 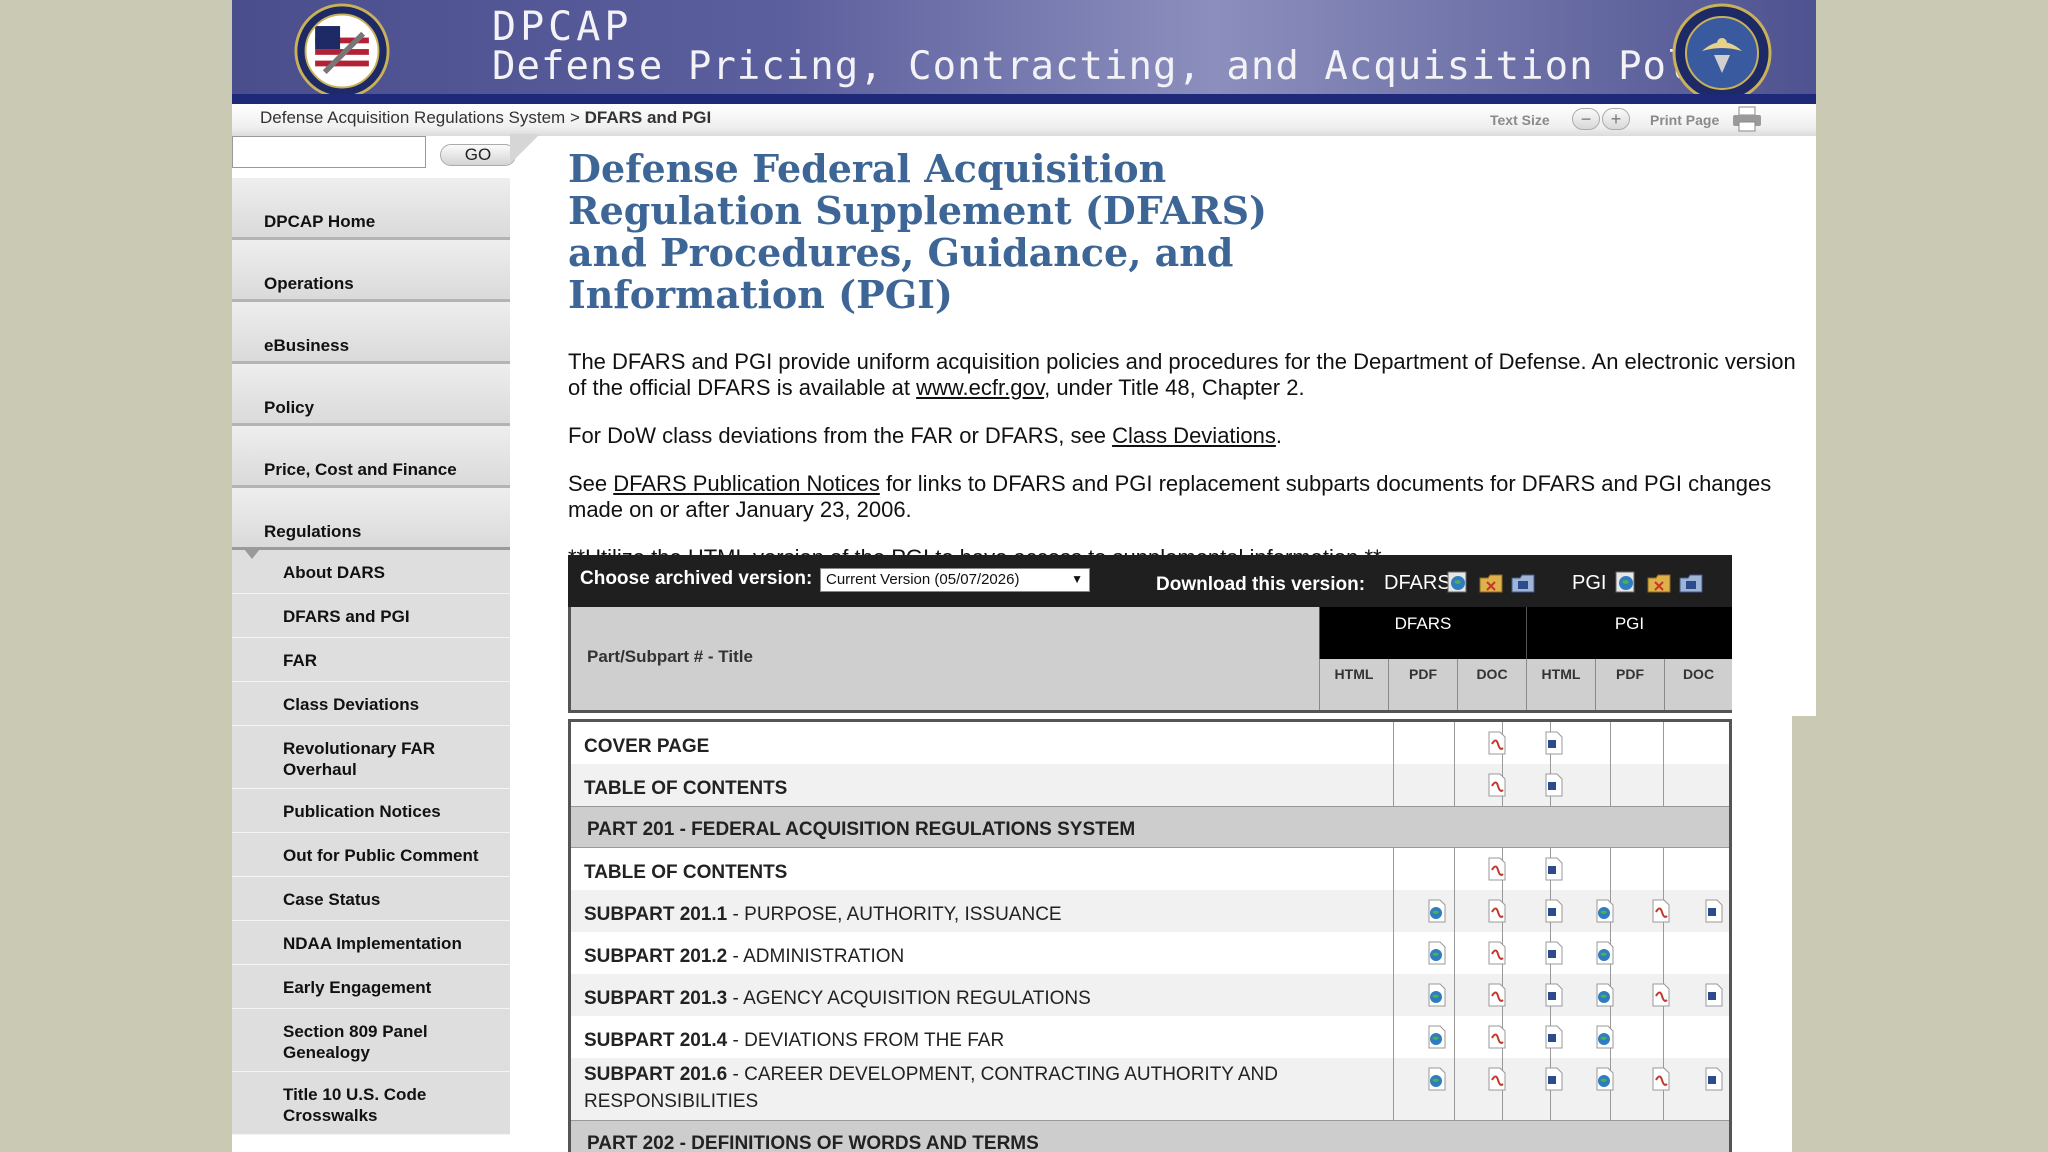 I want to click on row-title: COVER PAGE, so click(x=954, y=746).